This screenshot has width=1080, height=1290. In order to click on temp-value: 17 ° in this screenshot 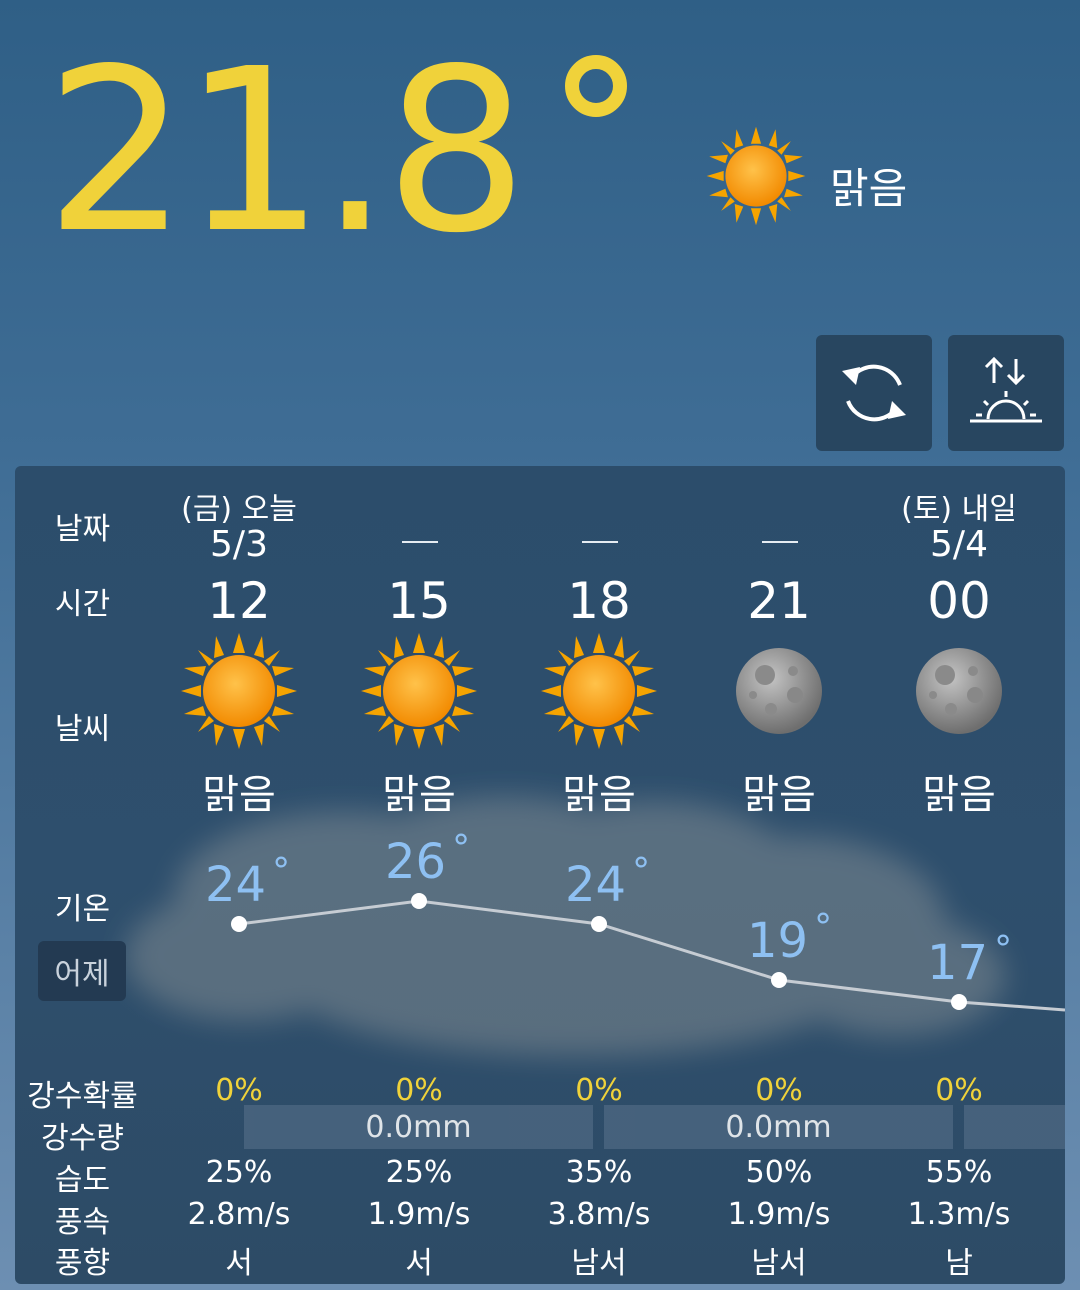, I will do `click(970, 960)`.